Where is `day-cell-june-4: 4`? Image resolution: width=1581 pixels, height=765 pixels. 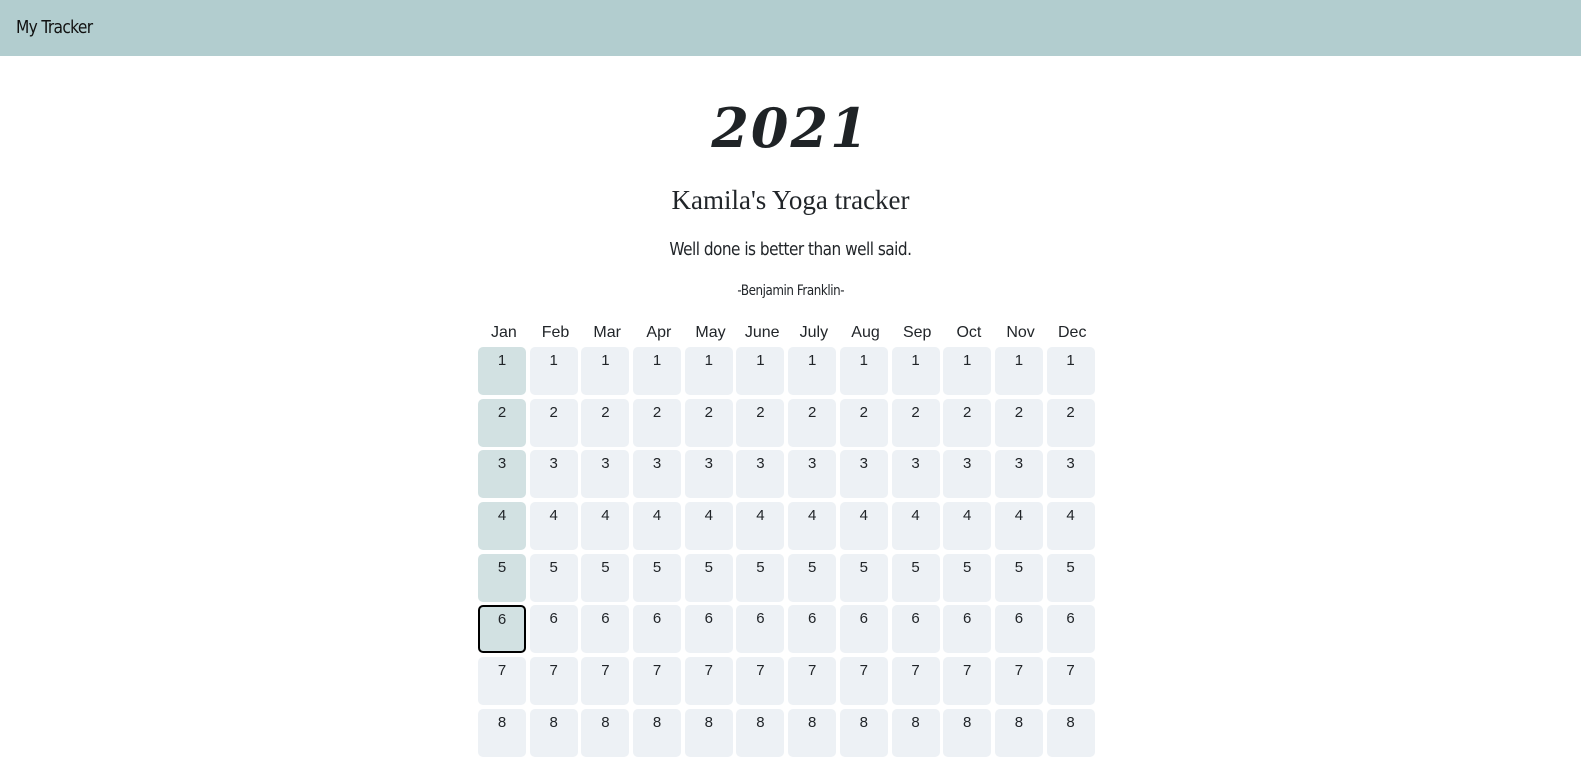
day-cell-june-4: 4 is located at coordinates (760, 526).